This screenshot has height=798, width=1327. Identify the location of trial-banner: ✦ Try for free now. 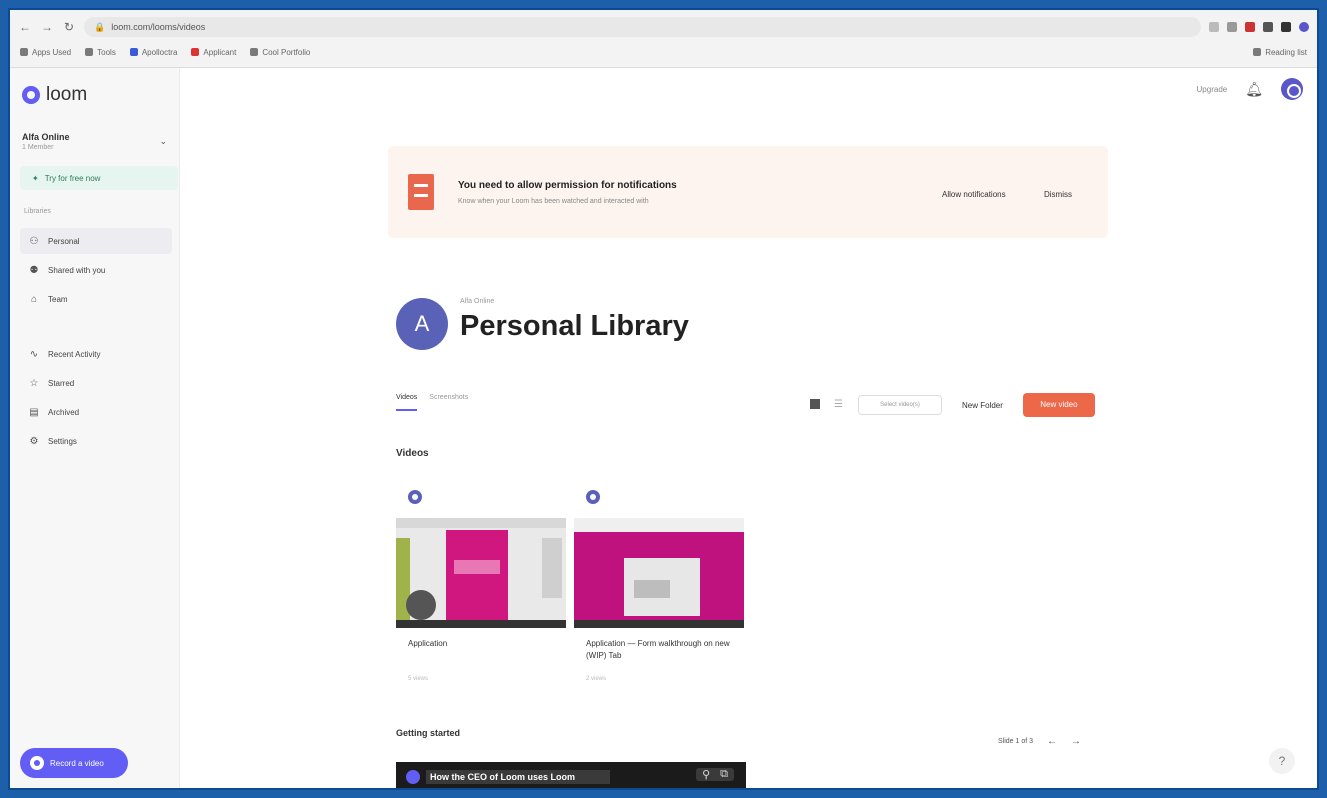
(99, 178).